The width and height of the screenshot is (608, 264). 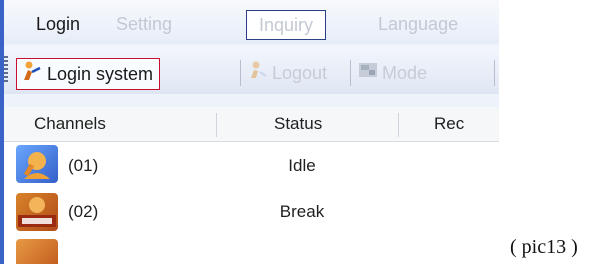 I want to click on grid-header: Channels Status Rec, so click(x=251, y=124).